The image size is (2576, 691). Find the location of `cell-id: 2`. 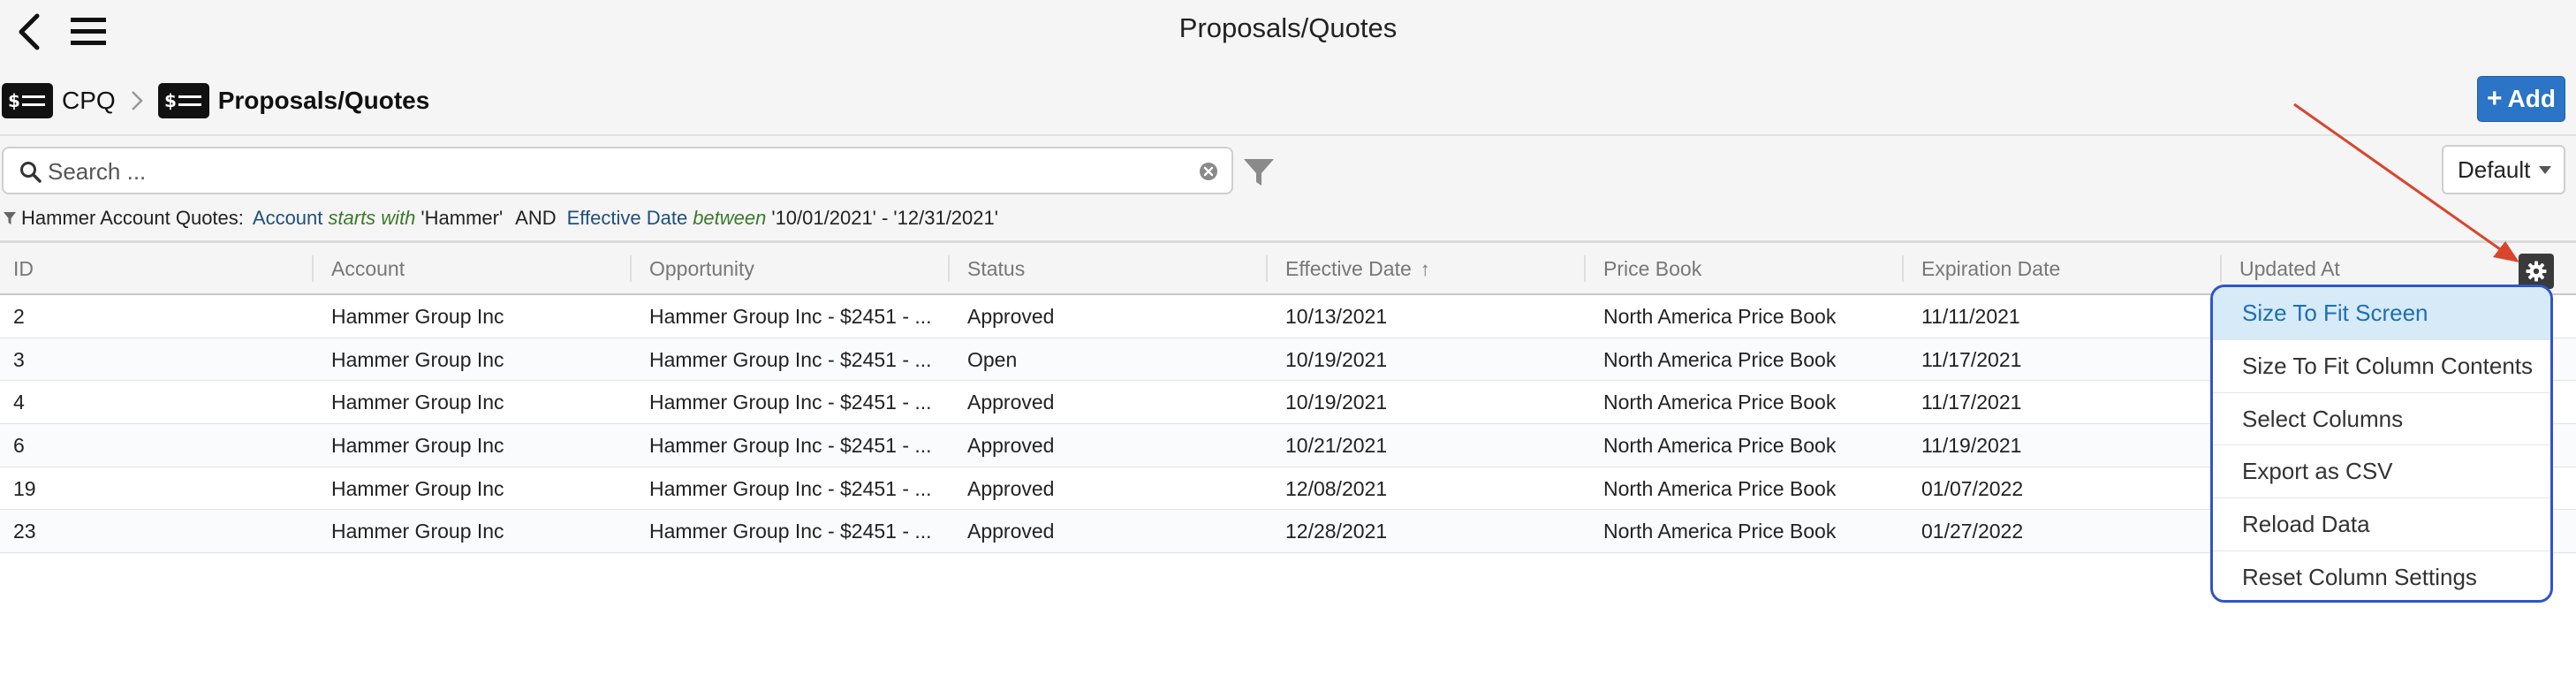

cell-id: 2 is located at coordinates (19, 316).